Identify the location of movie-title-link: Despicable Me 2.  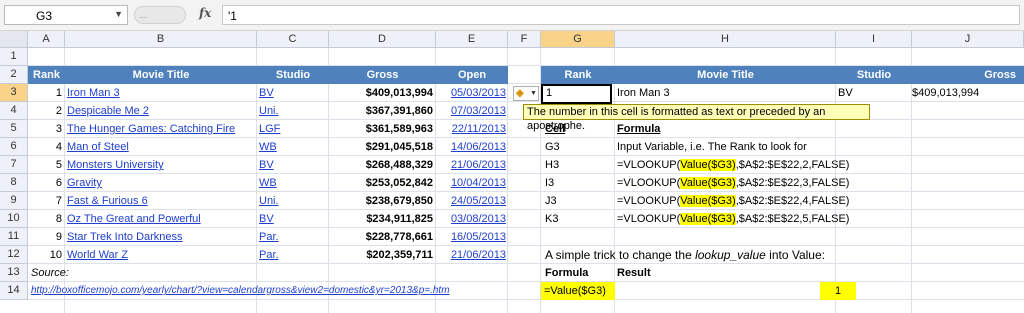
(161, 111).